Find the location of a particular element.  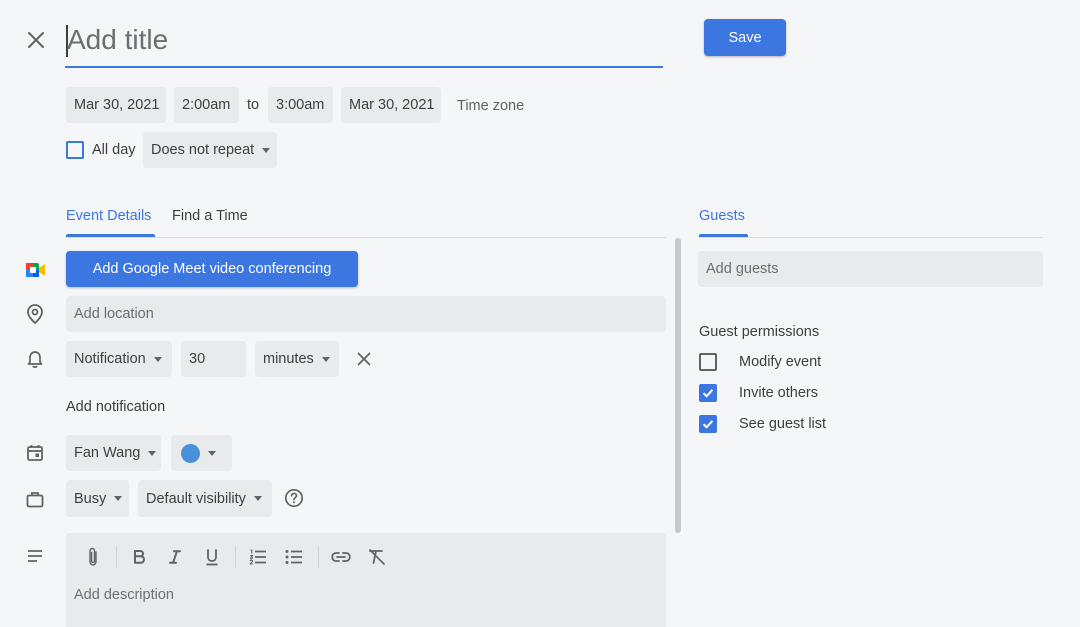

bold-icon is located at coordinates (139, 557).